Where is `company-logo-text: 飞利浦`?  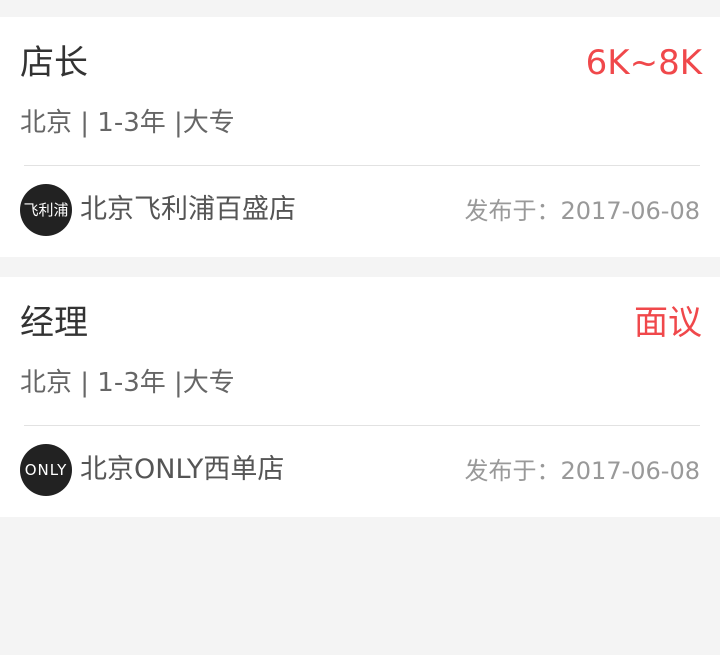 company-logo-text: 飞利浦 is located at coordinates (46, 210).